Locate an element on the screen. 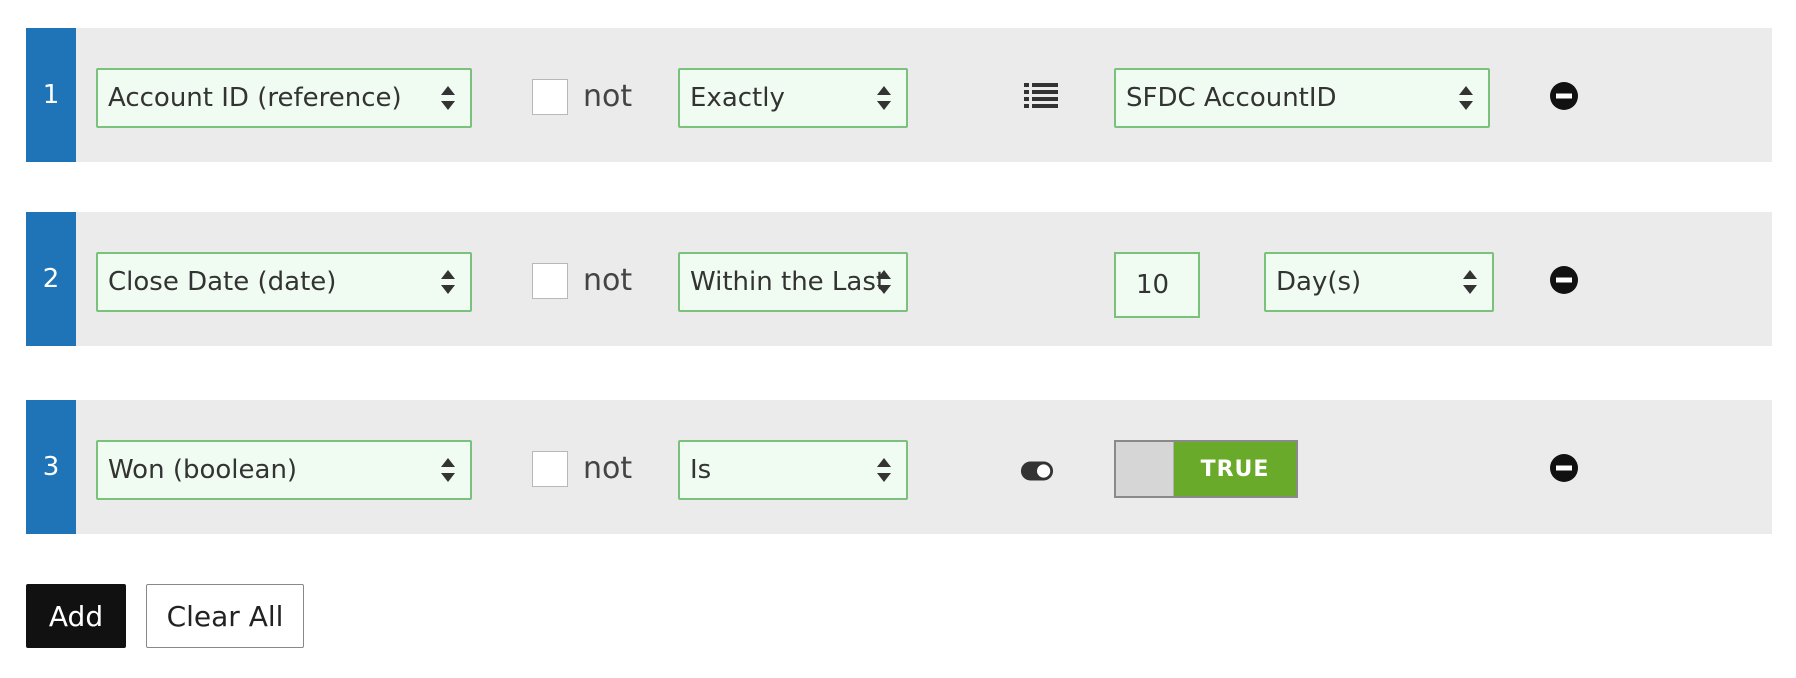  value-select-value: SFDC AccountID is located at coordinates (1231, 98).